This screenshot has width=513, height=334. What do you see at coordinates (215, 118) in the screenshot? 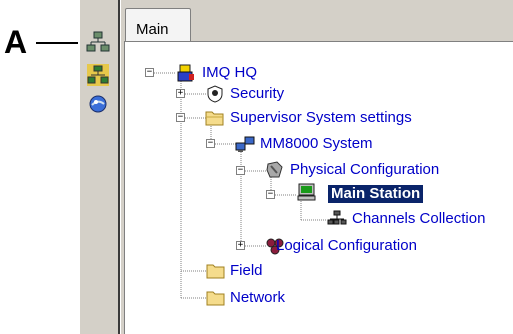
I see `folder-open-icon` at bounding box center [215, 118].